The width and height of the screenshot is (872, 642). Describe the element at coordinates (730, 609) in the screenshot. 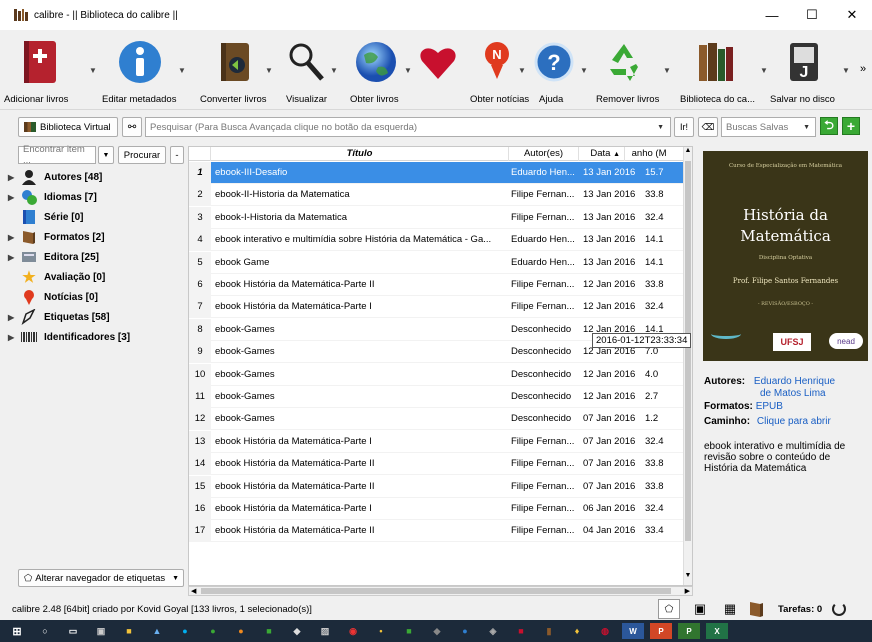

I see `grid-view-icon: ▦` at that location.